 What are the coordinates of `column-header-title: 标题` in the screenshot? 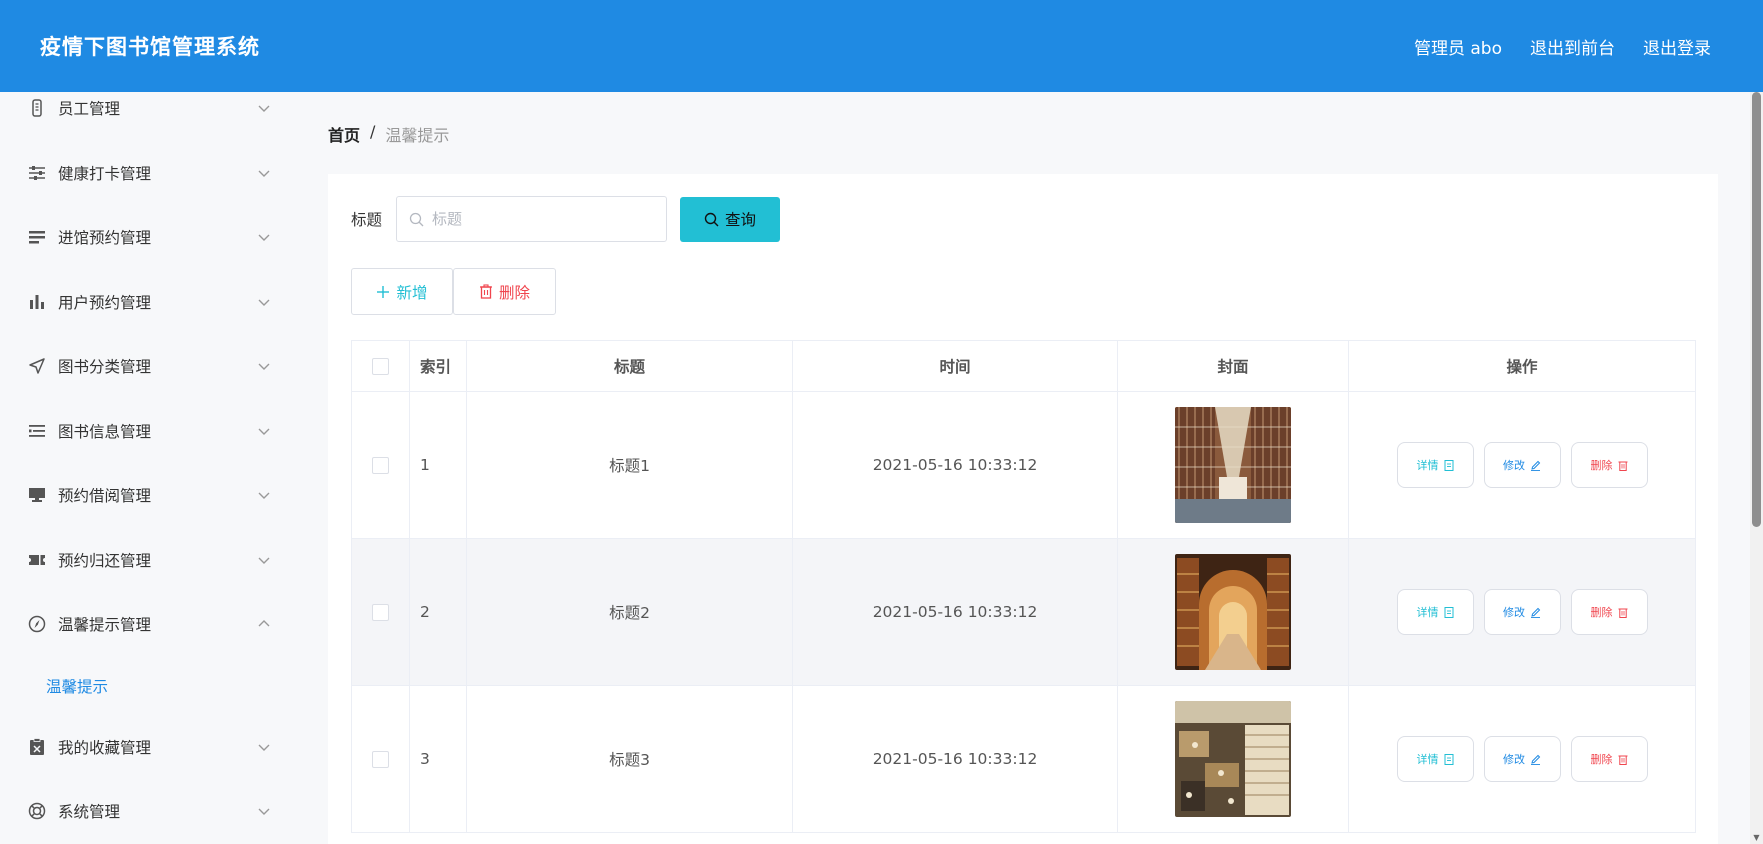 It's located at (630, 366).